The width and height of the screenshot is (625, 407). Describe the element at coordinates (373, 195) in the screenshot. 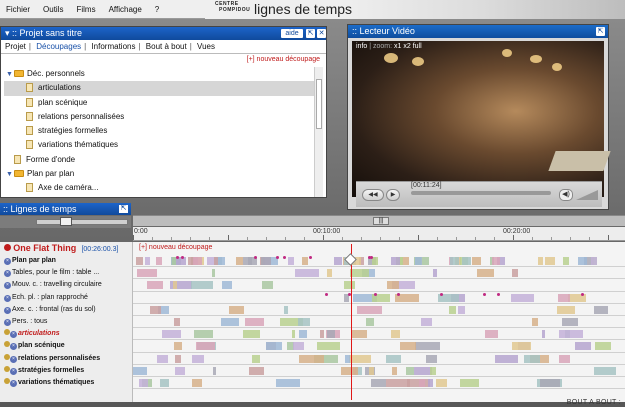

I see `rewind-button: ◀◀` at that location.